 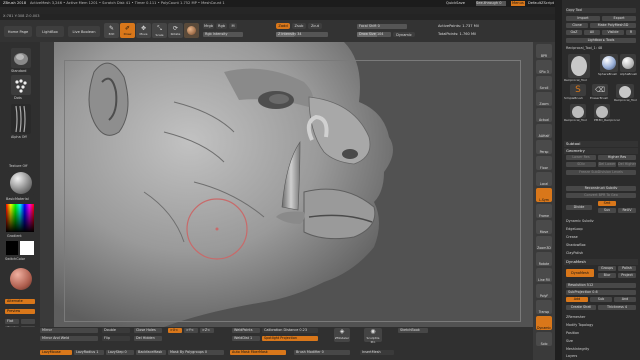 What do you see at coordinates (544, 51) in the screenshot?
I see `bpr-button: BPR` at bounding box center [544, 51].